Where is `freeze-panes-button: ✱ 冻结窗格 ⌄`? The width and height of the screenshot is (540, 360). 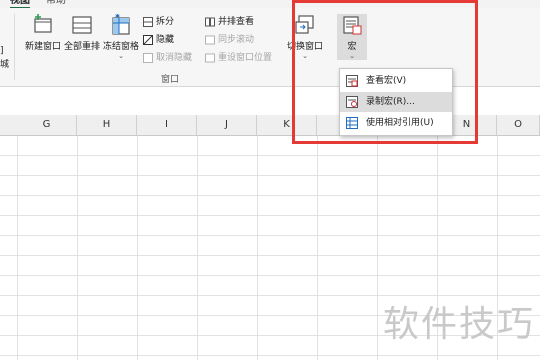
freeze-panes-button: ✱ 冻结窗格 ⌄ is located at coordinates (121, 37).